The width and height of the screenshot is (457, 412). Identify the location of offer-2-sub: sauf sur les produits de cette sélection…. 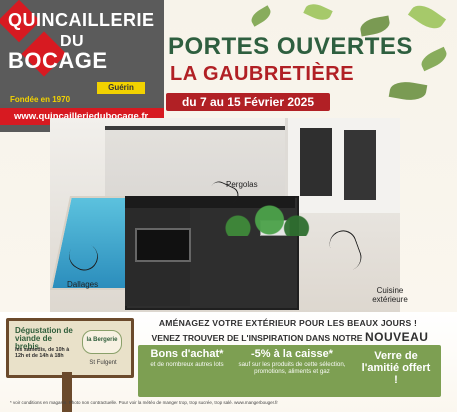
(292, 368).